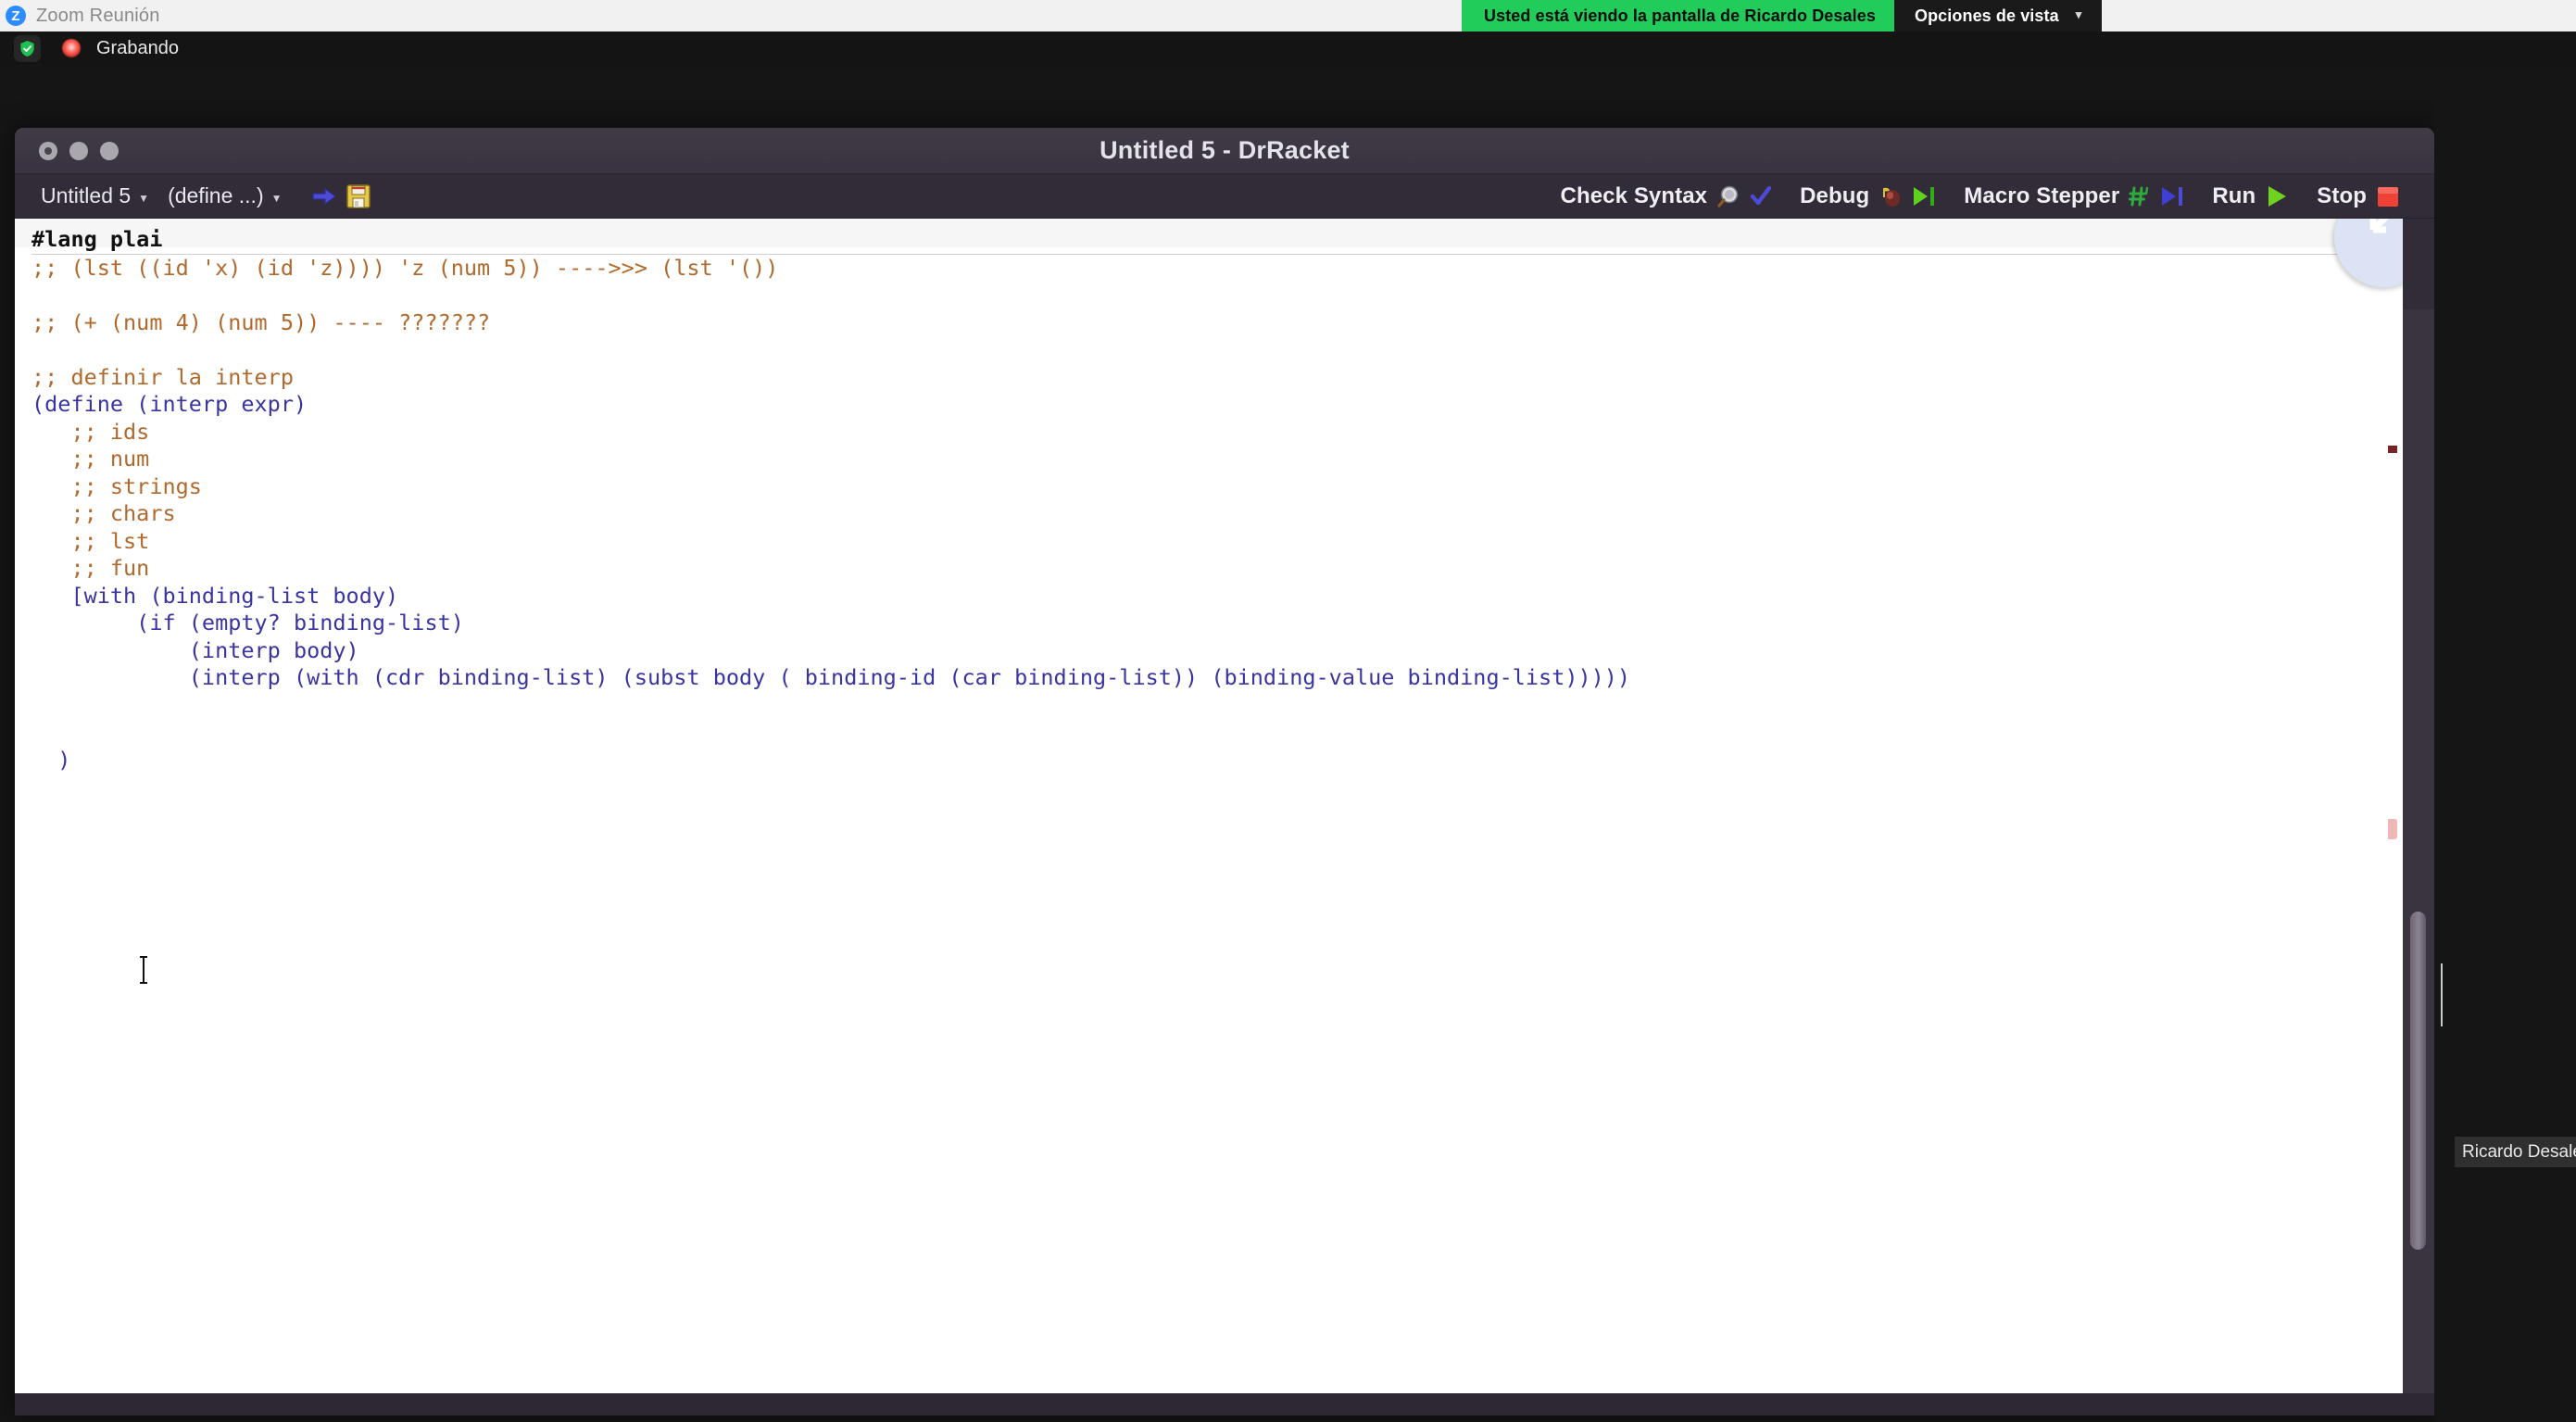  I want to click on view-options-button: Opciones de vista ▾, so click(1998, 16).